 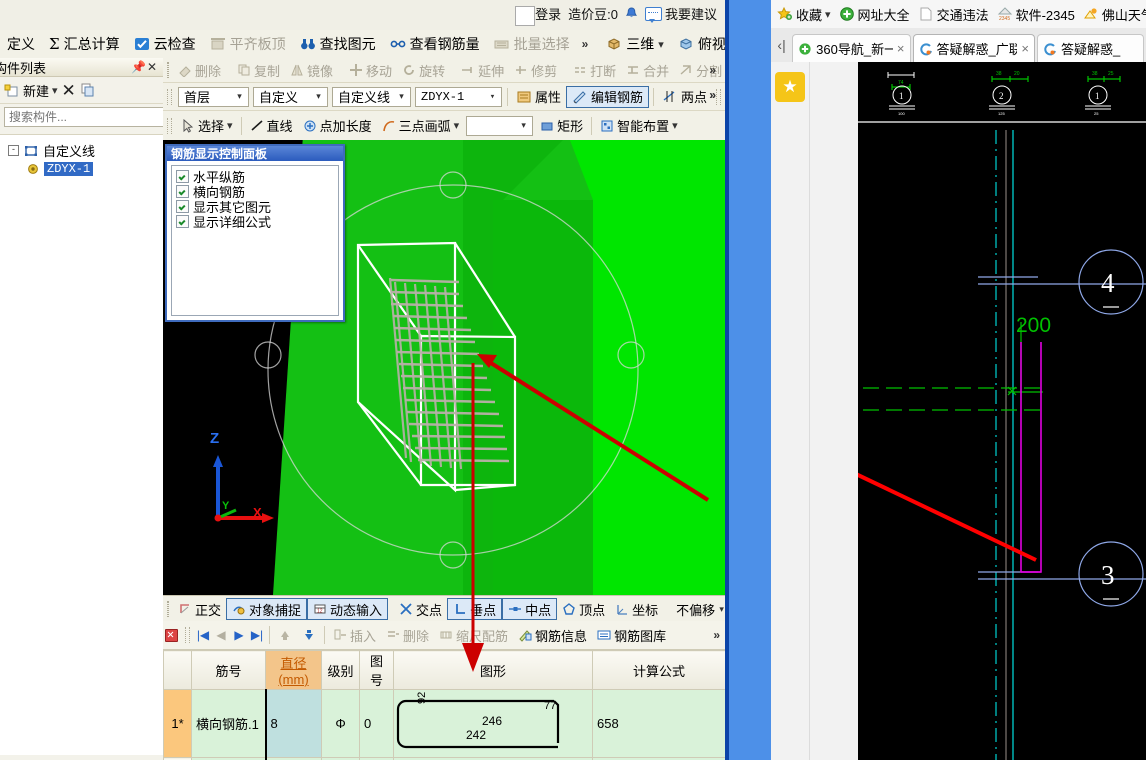 I want to click on move-down-icon, so click(x=309, y=635).